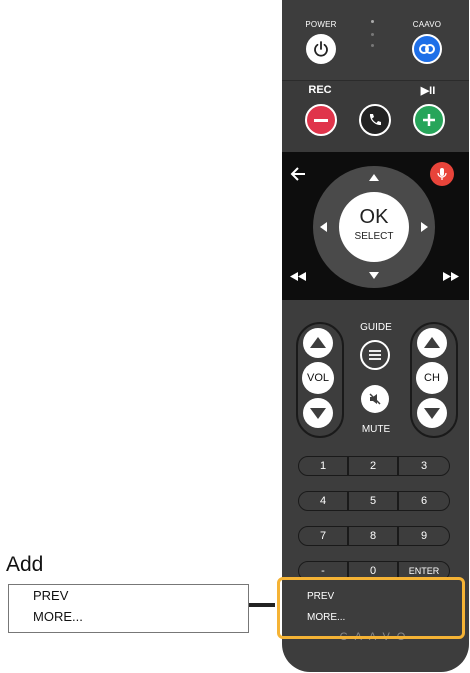 This screenshot has height=673, width=470. Describe the element at coordinates (424, 466) in the screenshot. I see `key-3: 3` at that location.